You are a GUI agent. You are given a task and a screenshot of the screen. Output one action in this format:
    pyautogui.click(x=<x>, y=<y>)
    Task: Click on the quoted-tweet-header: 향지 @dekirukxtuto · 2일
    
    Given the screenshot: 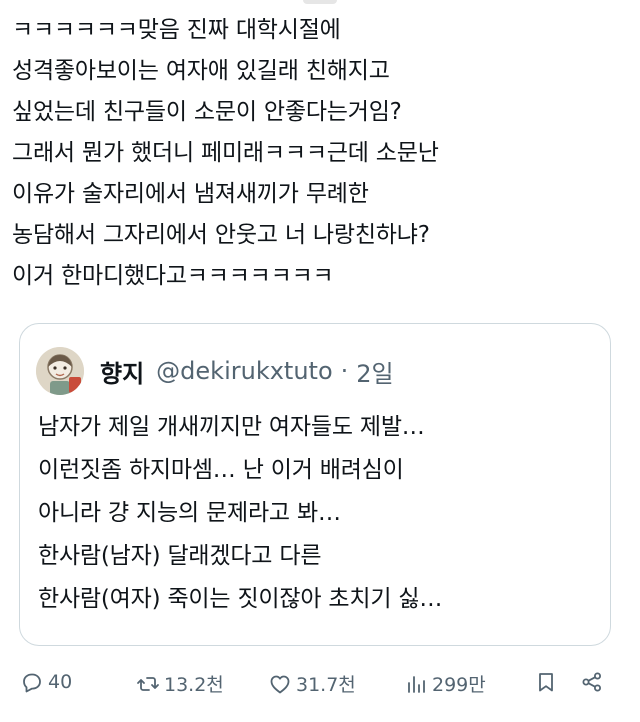 What is the action you would take?
    pyautogui.click(x=215, y=371)
    